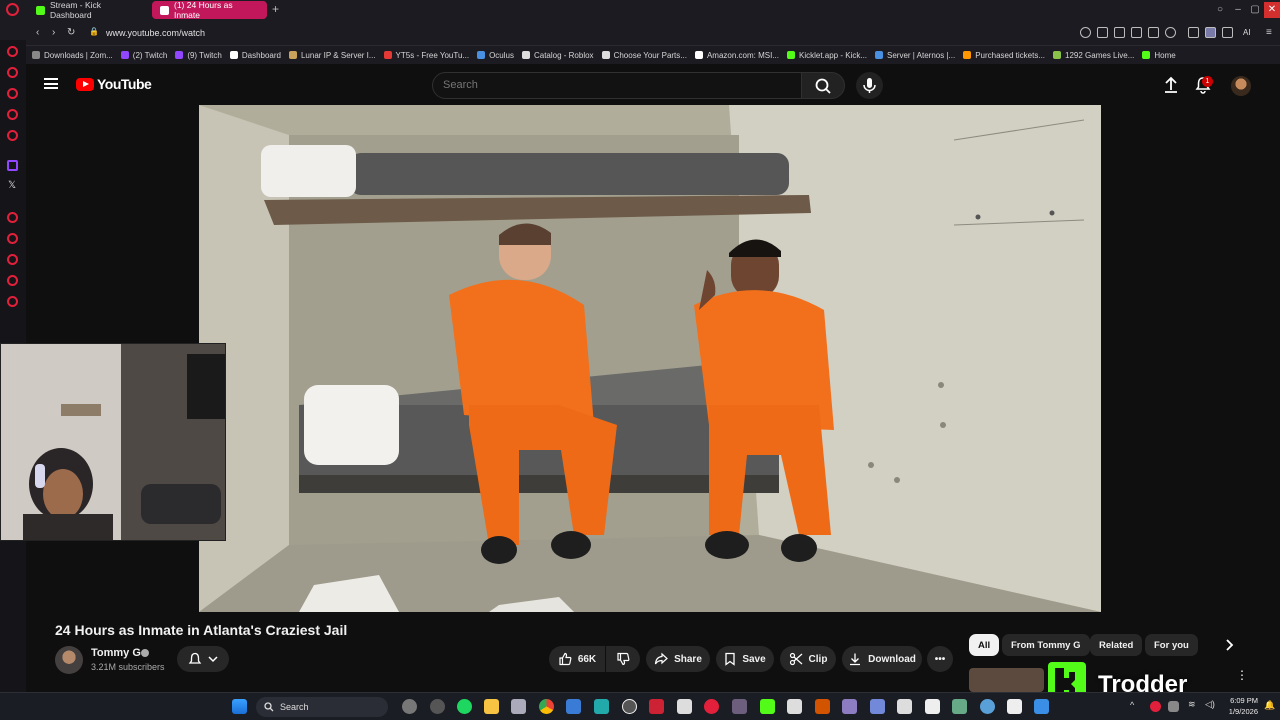 The image size is (1280, 720). I want to click on kick-taskbar-icon, so click(767, 706).